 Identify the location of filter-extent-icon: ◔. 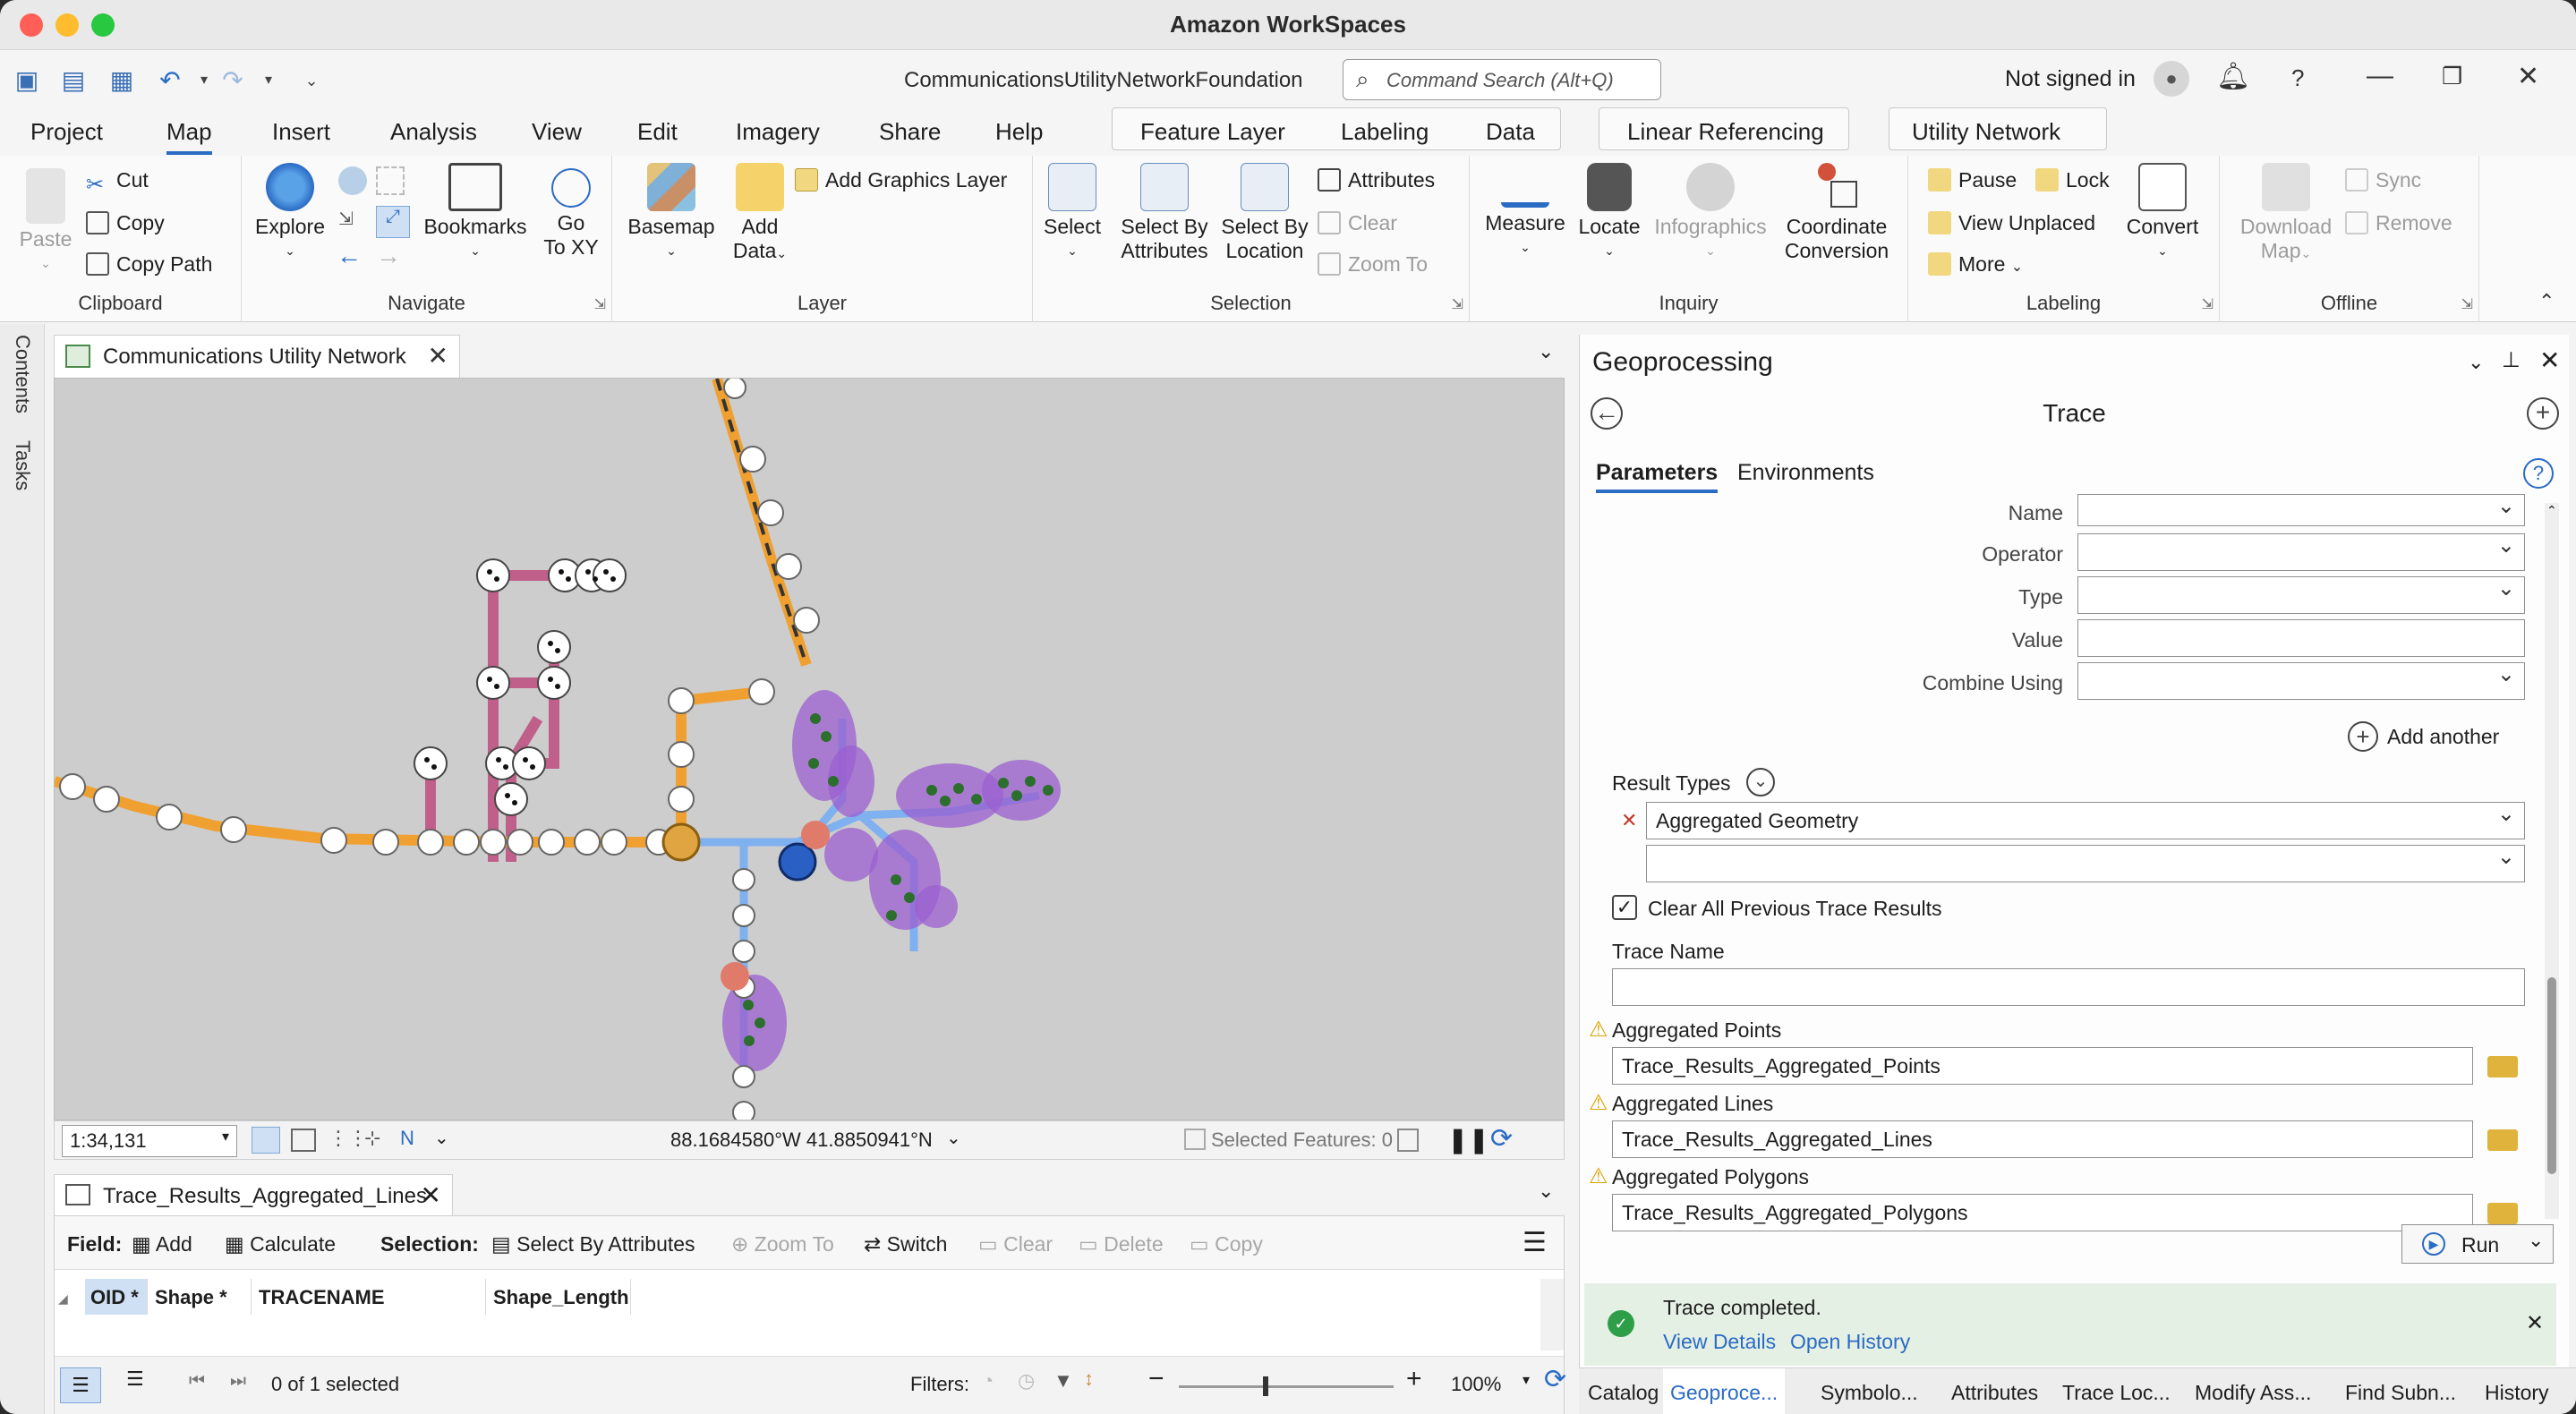
(988, 1381).